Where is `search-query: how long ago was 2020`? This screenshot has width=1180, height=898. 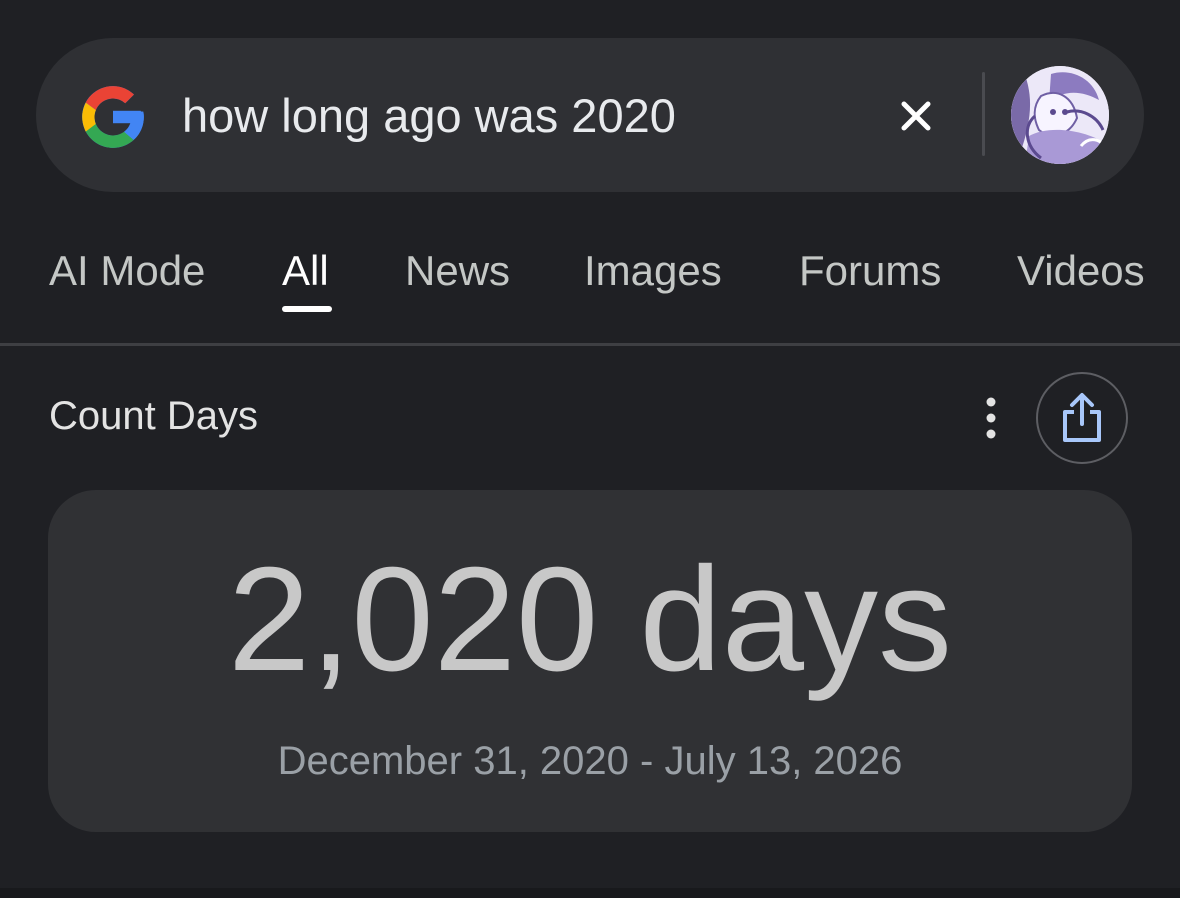
search-query: how long ago was 2020 is located at coordinates (429, 116).